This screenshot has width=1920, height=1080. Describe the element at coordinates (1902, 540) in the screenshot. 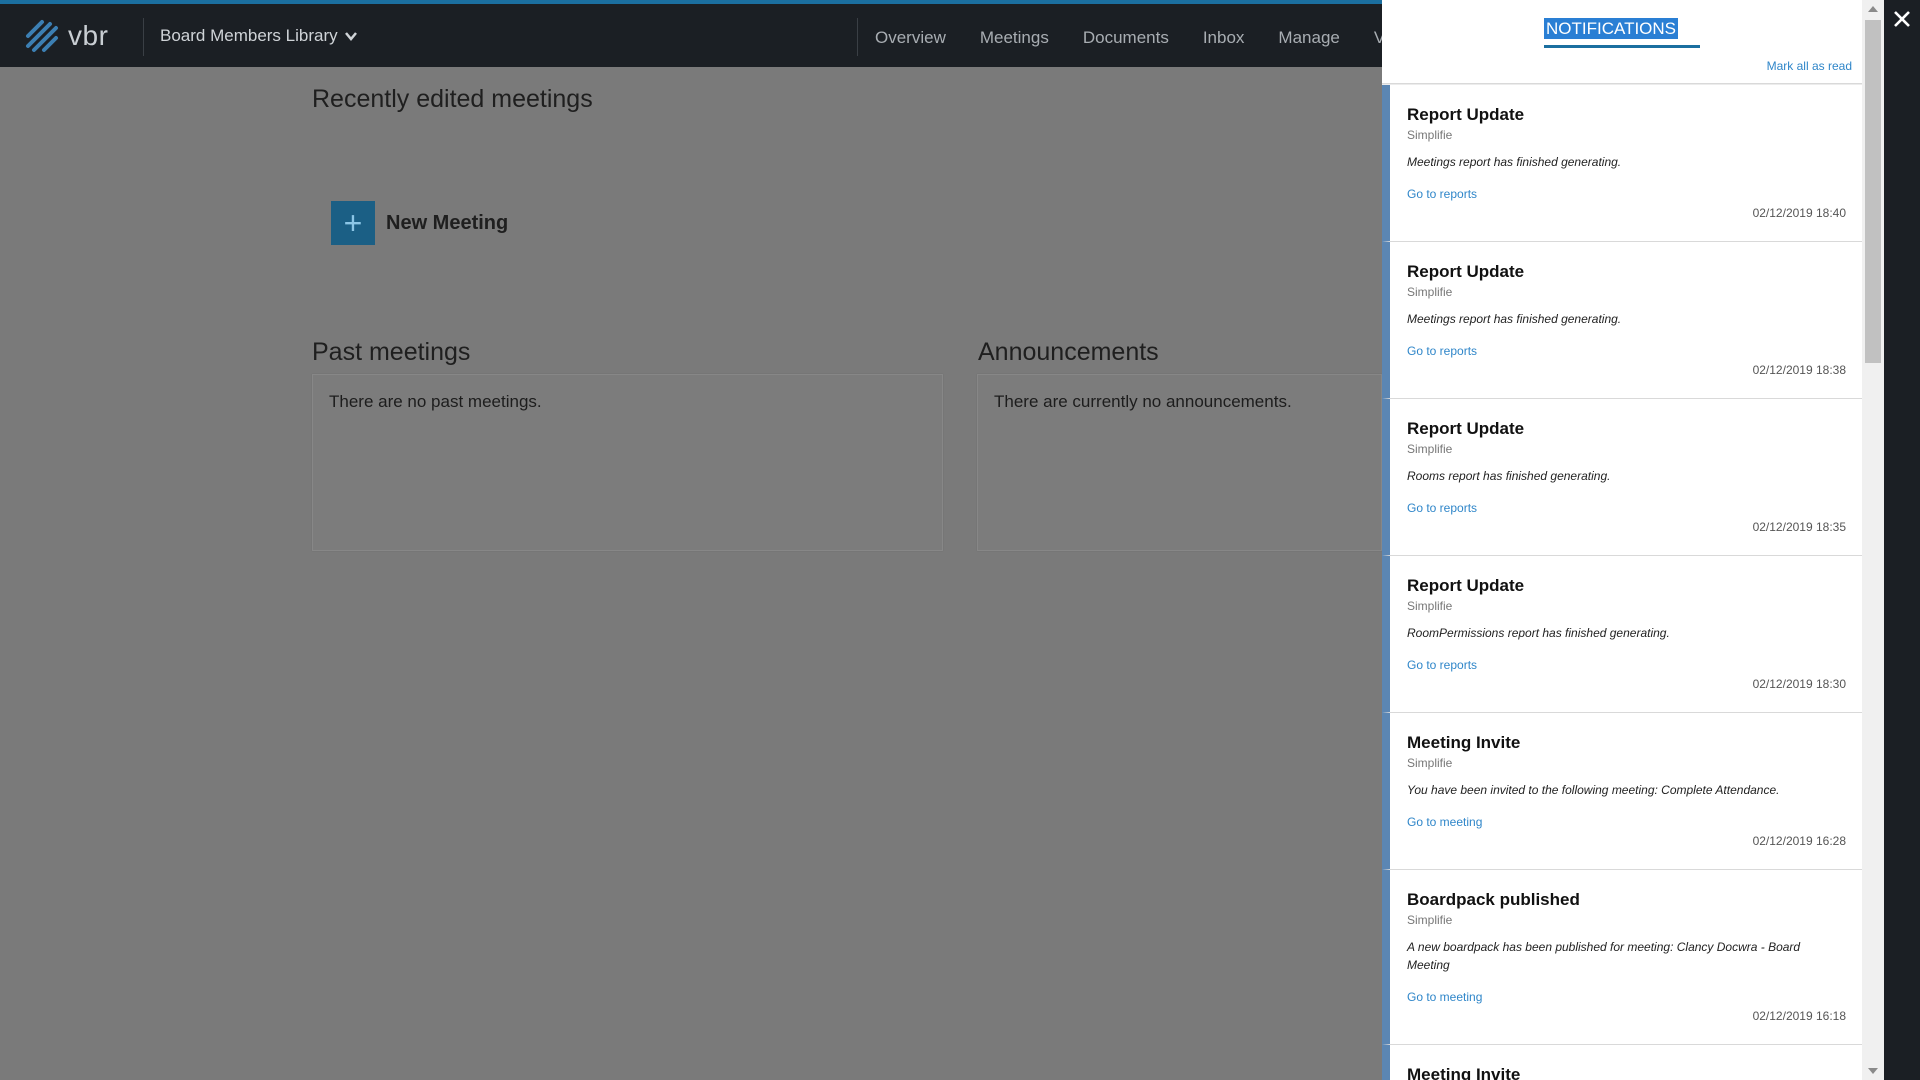

I see `panel-close-strip` at that location.